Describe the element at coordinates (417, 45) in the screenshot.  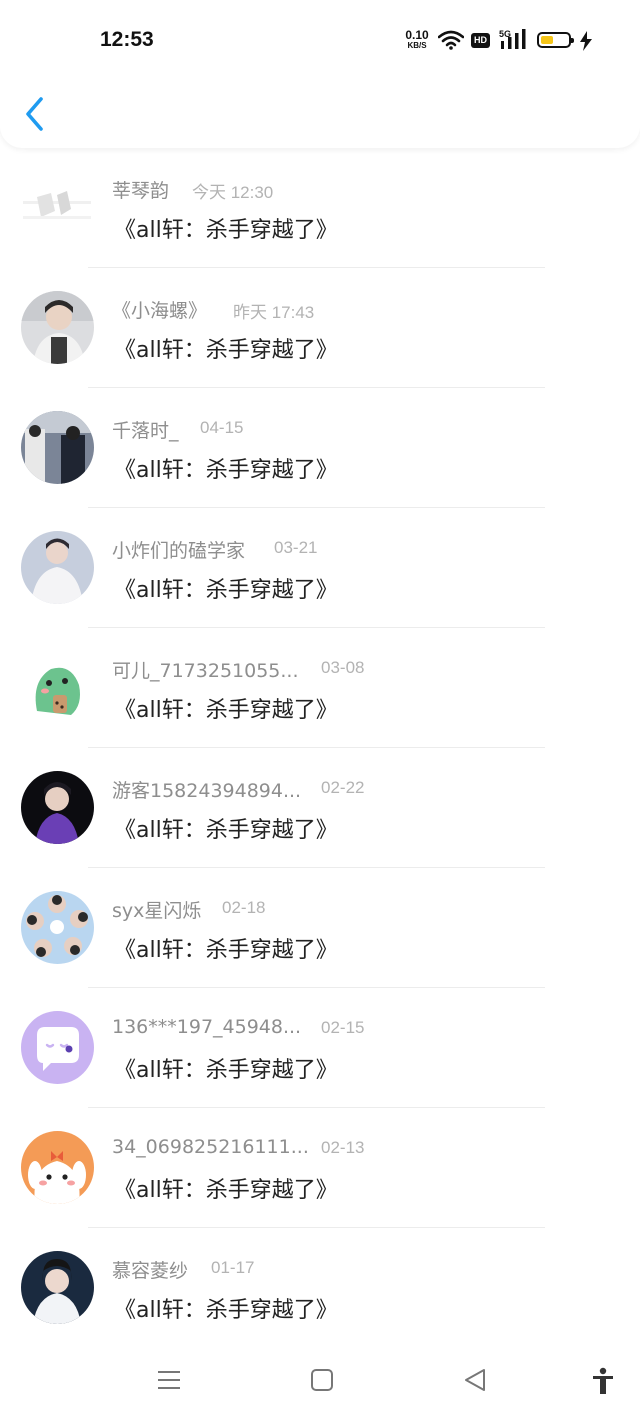
I see `net-speed-unit: KB/S` at that location.